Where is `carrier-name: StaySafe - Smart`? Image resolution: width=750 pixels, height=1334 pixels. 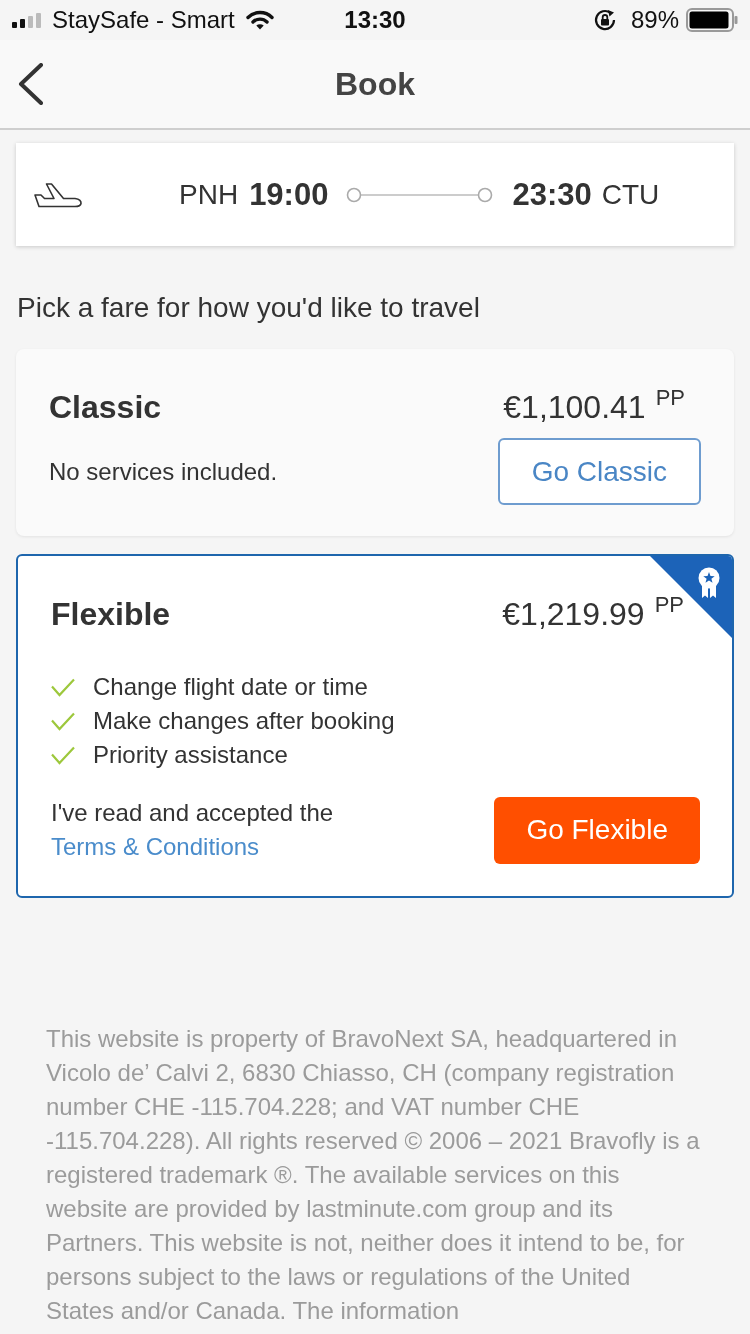 carrier-name: StaySafe - Smart is located at coordinates (143, 20).